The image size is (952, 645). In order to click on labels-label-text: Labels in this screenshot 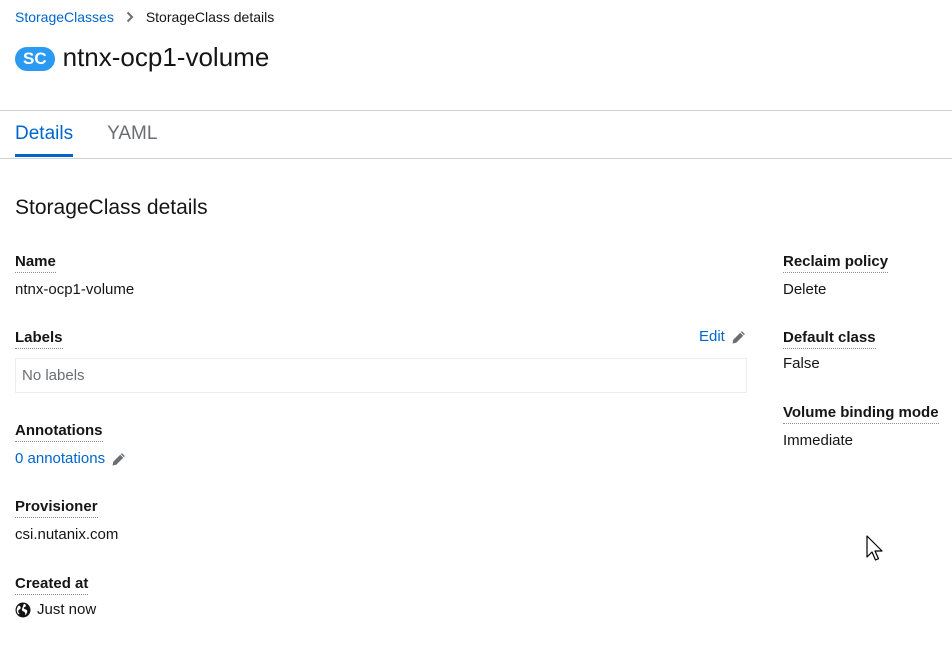, I will do `click(39, 339)`.